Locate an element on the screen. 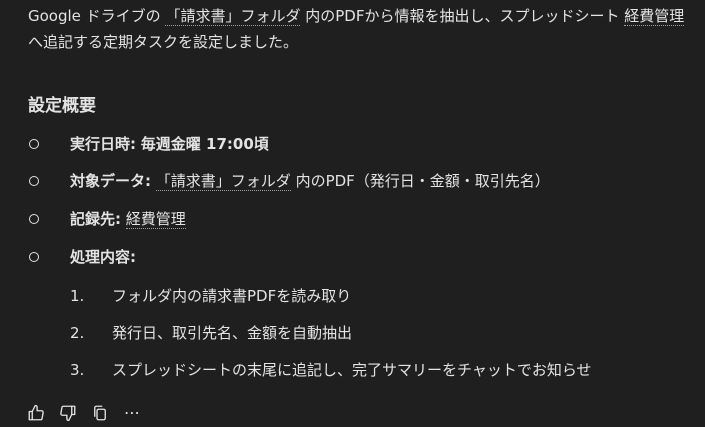 This screenshot has height=427, width=705. step-text: フォルダ内の請求書PDFを読み取り is located at coordinates (232, 296).